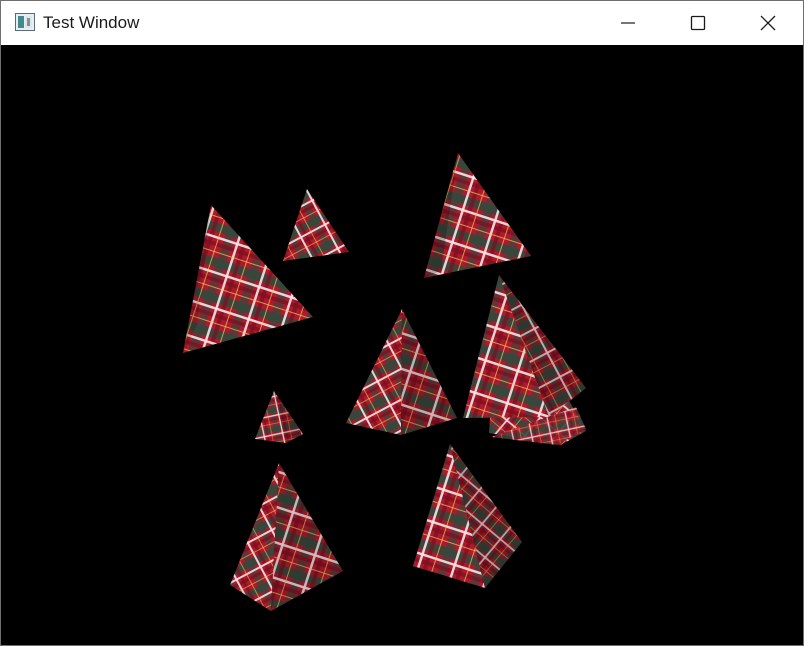 Image resolution: width=804 pixels, height=646 pixels. What do you see at coordinates (25, 22) in the screenshot?
I see `window-app-icon` at bounding box center [25, 22].